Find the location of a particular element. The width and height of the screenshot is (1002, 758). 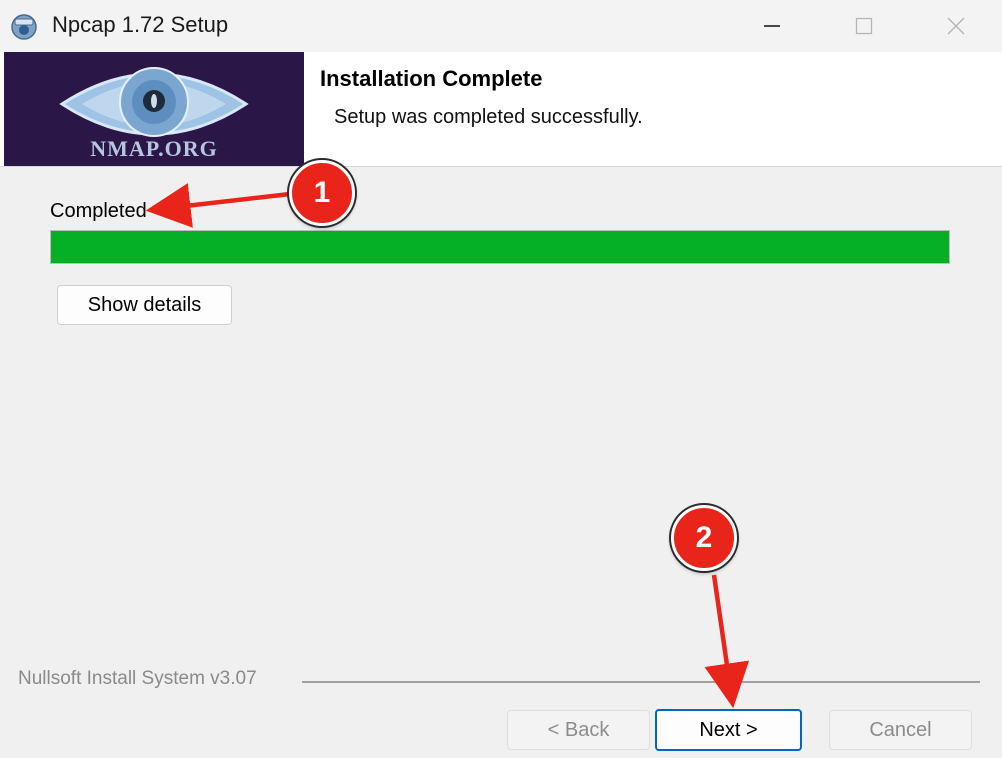

window-title: Npcap 1.72 Setup is located at coordinates (140, 24).